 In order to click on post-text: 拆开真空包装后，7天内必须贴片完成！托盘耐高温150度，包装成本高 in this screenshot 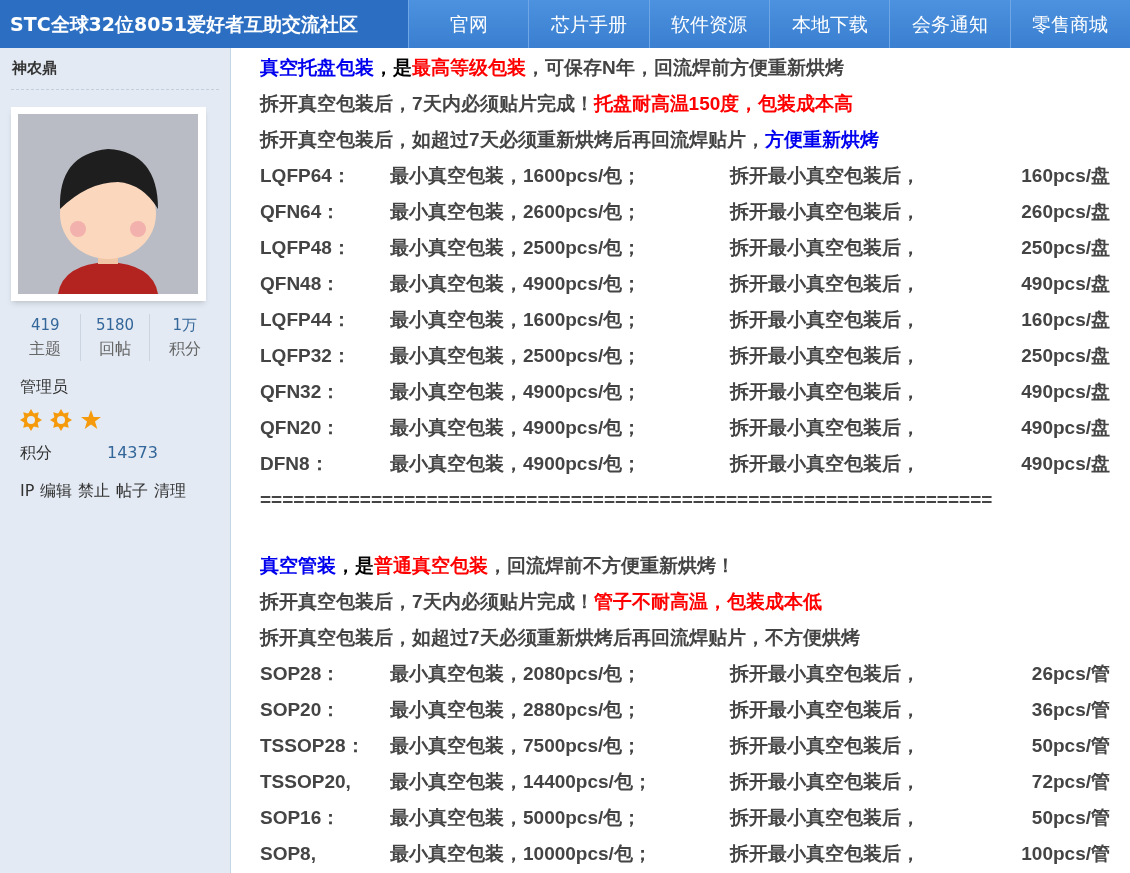, I will do `click(557, 104)`.